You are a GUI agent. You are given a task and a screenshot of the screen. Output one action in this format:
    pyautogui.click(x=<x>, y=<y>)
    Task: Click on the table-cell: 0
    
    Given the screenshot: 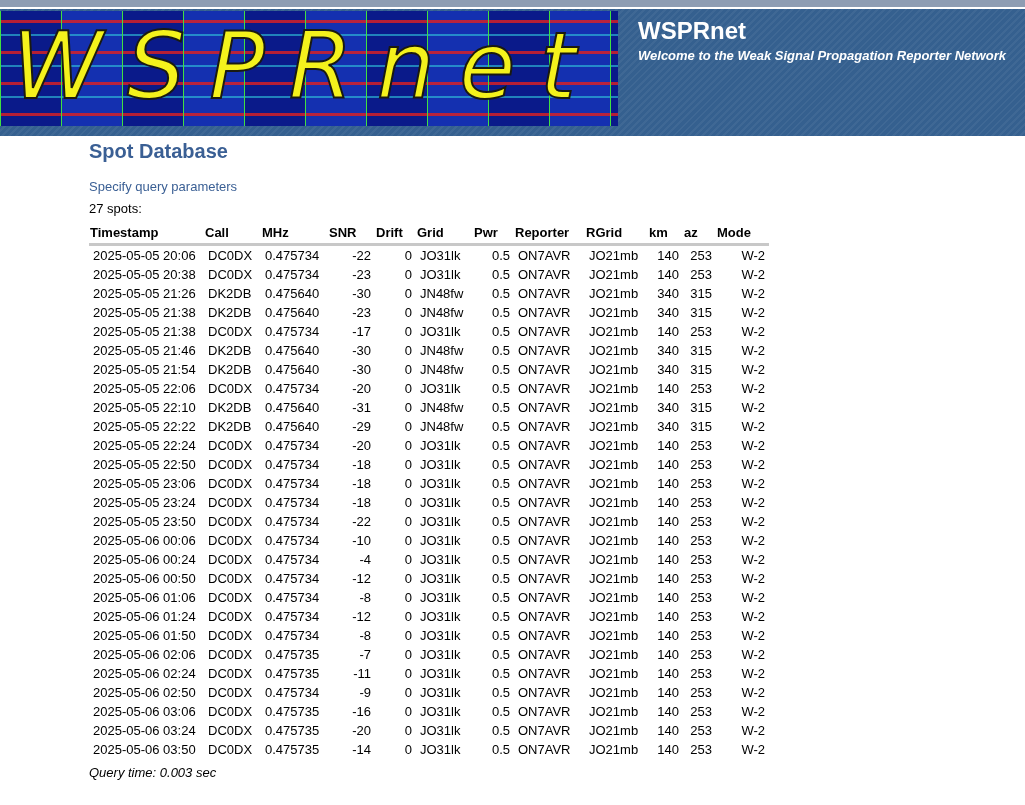 What is the action you would take?
    pyautogui.click(x=395, y=254)
    